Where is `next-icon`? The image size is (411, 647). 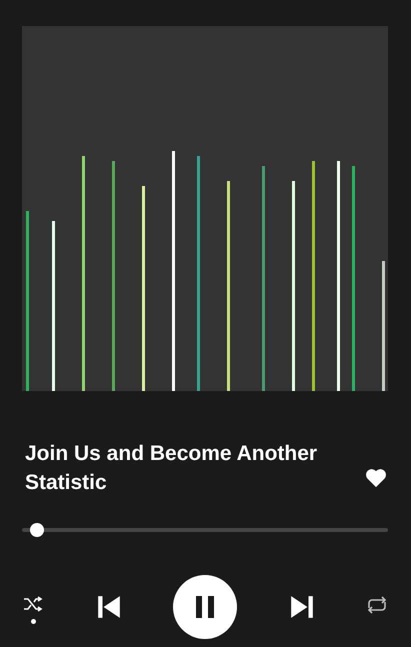 next-icon is located at coordinates (301, 607).